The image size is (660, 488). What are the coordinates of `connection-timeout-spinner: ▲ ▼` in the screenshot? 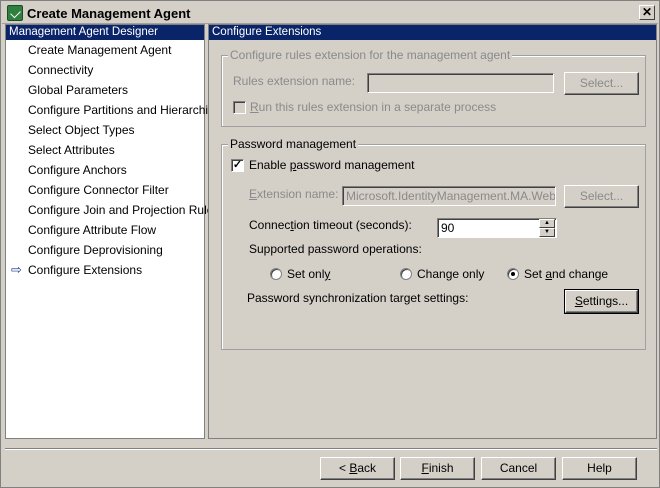 It's located at (547, 228).